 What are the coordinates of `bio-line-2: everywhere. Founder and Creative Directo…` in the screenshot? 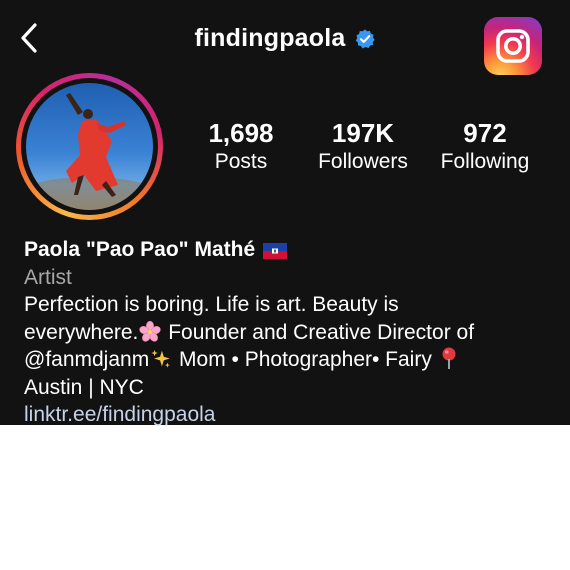 It's located at (289, 333).